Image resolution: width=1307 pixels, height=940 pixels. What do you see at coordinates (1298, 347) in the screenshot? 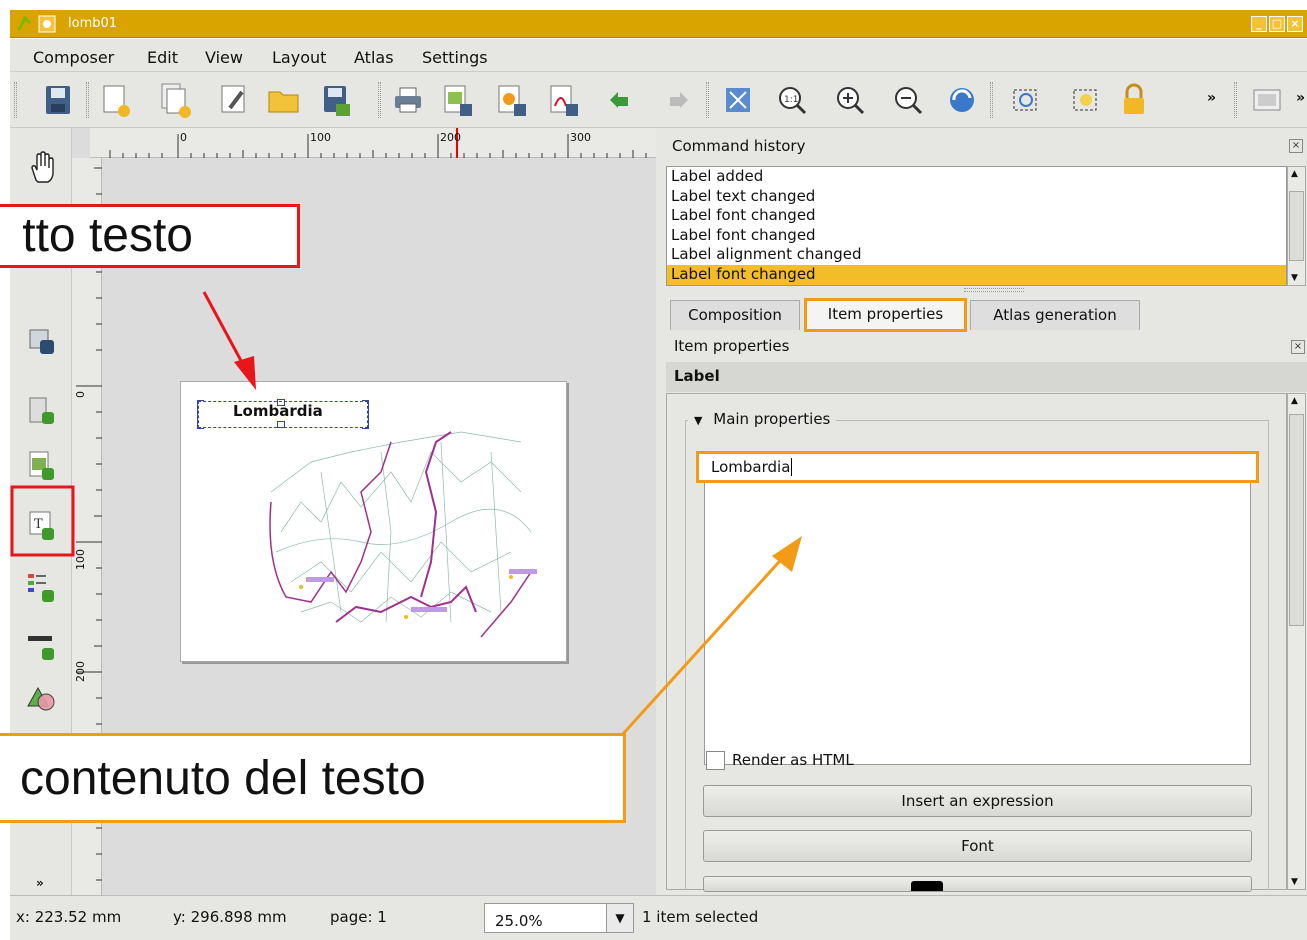
I see `close-item-properties-icon: ×` at bounding box center [1298, 347].